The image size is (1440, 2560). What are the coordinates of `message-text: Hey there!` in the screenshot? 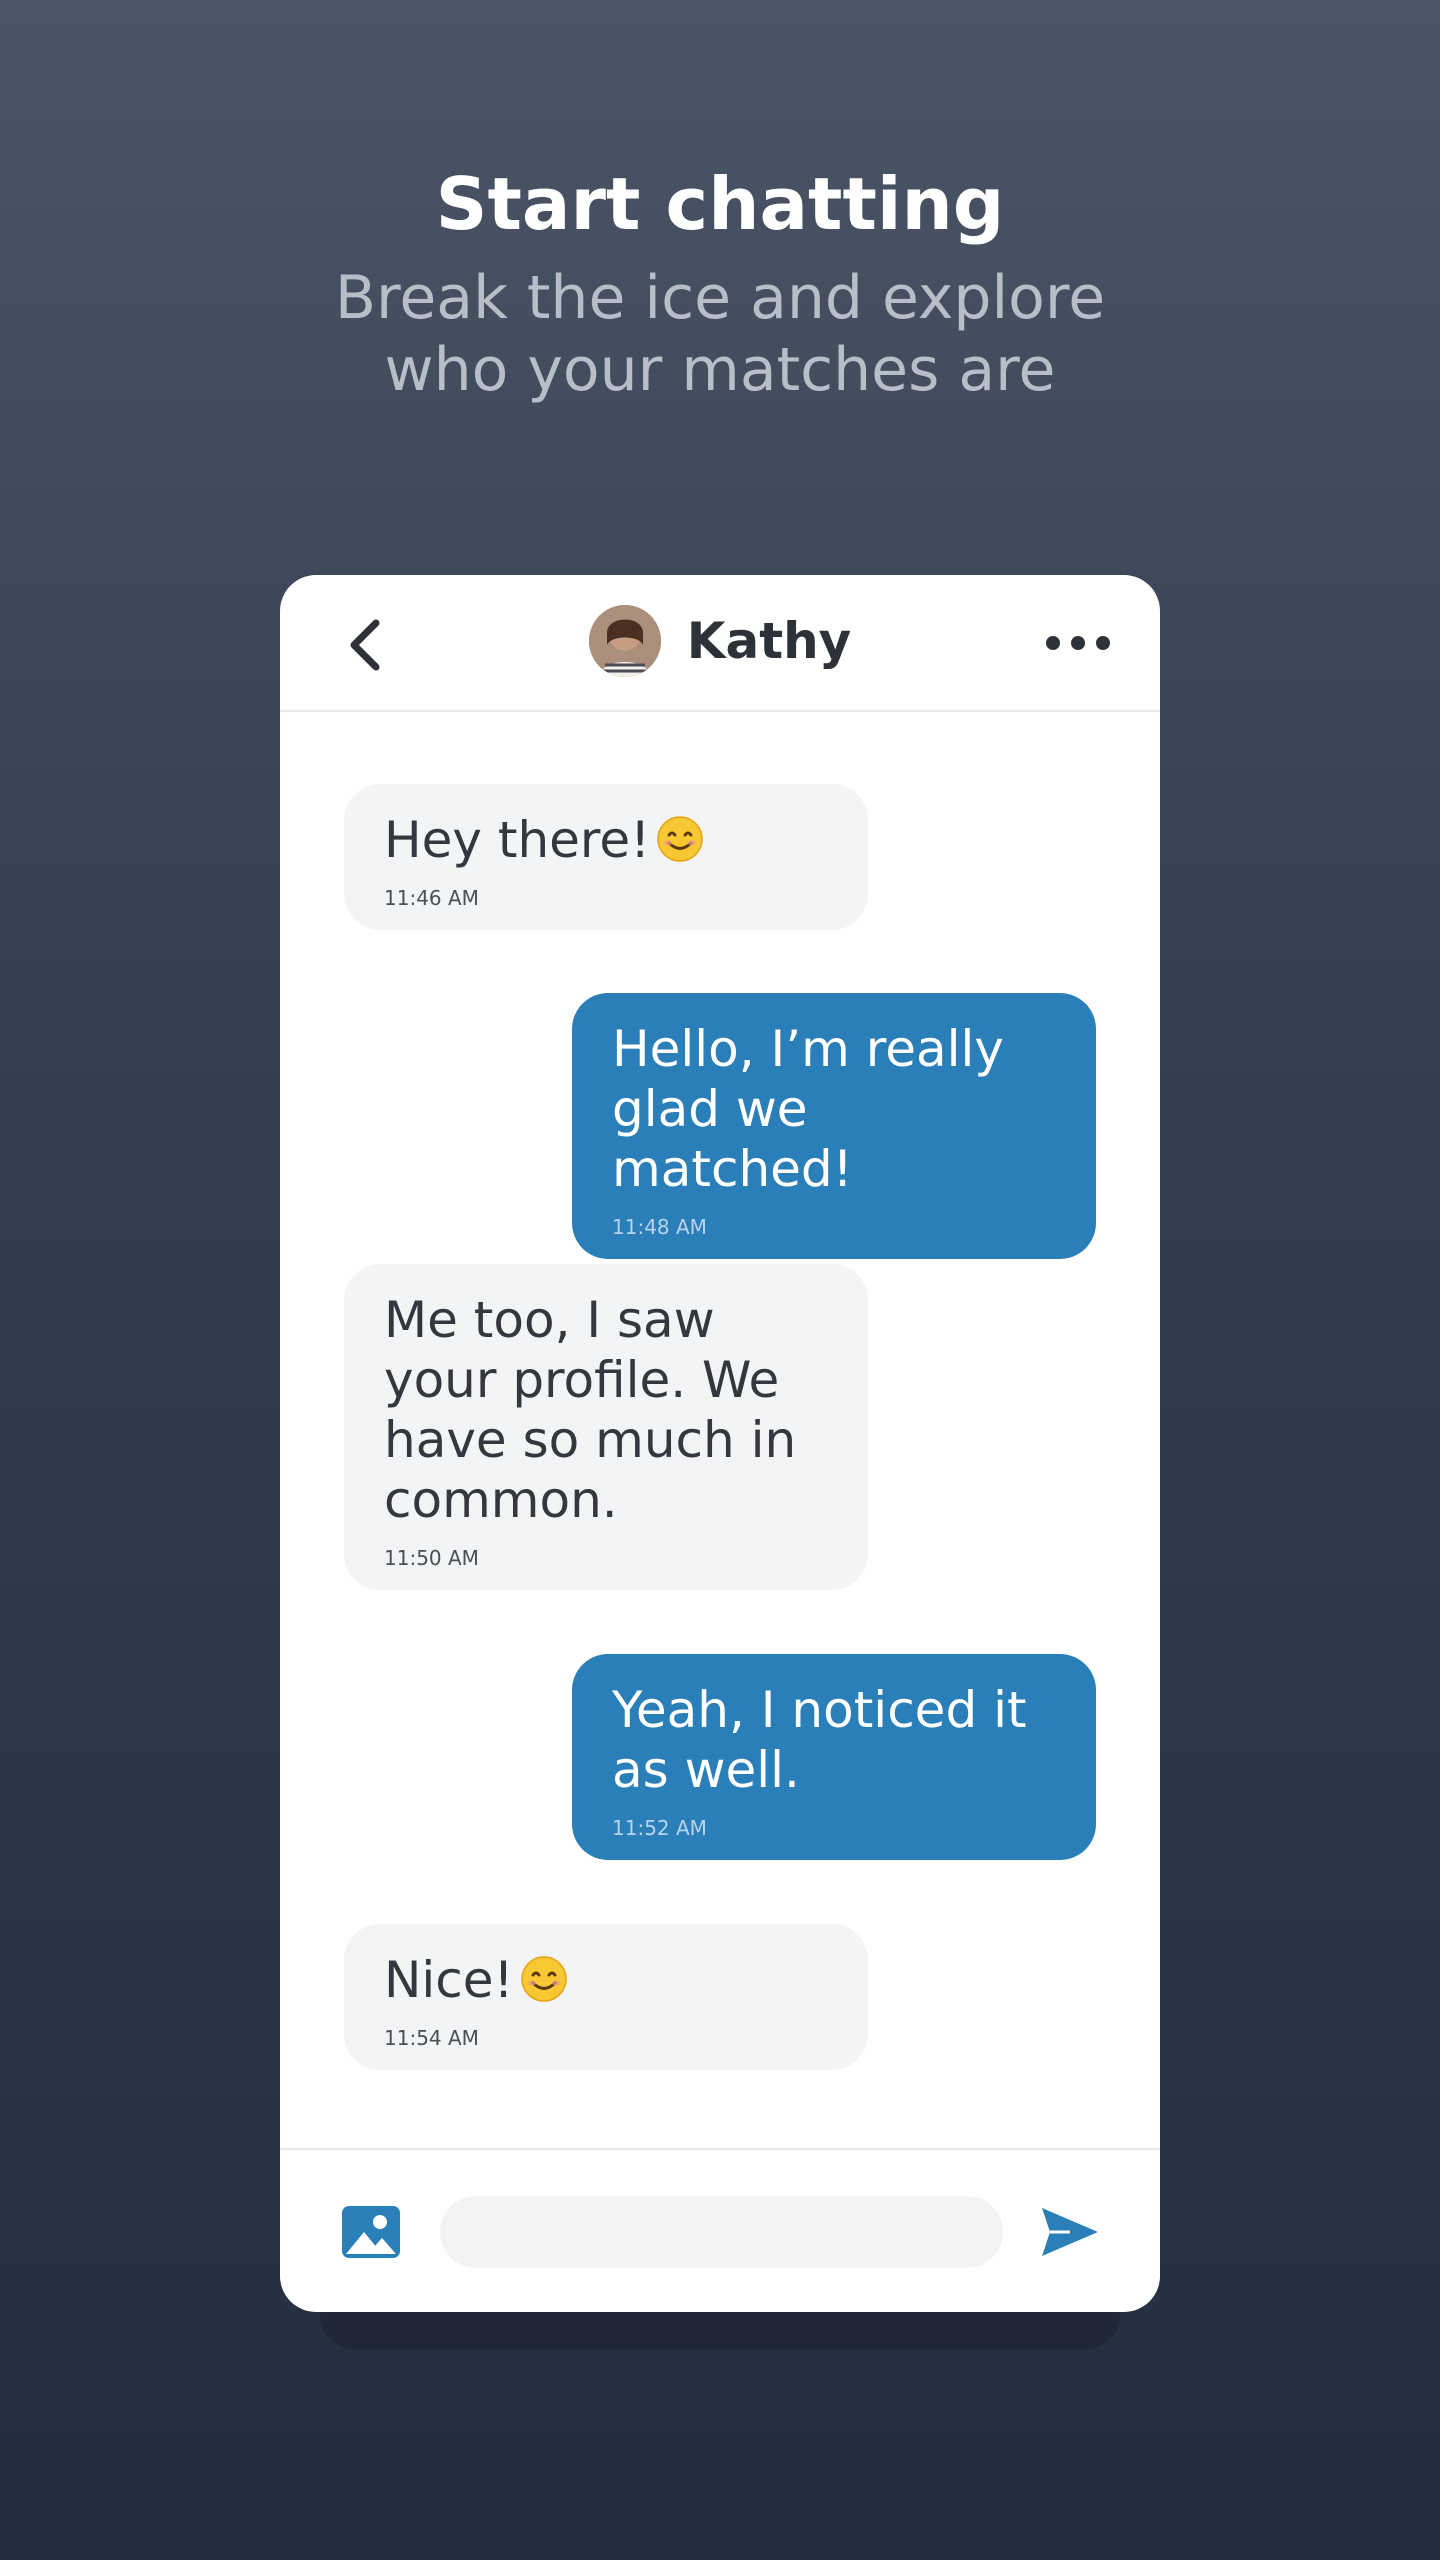 It's located at (517, 840).